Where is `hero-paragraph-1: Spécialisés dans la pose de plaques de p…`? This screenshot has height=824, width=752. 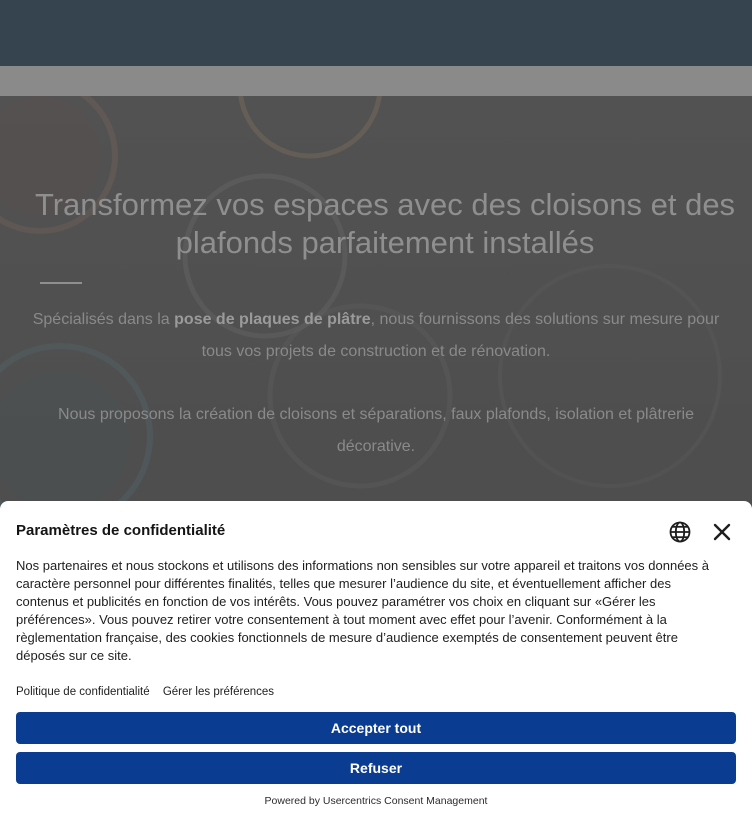
hero-paragraph-1: Spécialisés dans la pose de plaques de p… is located at coordinates (376, 336).